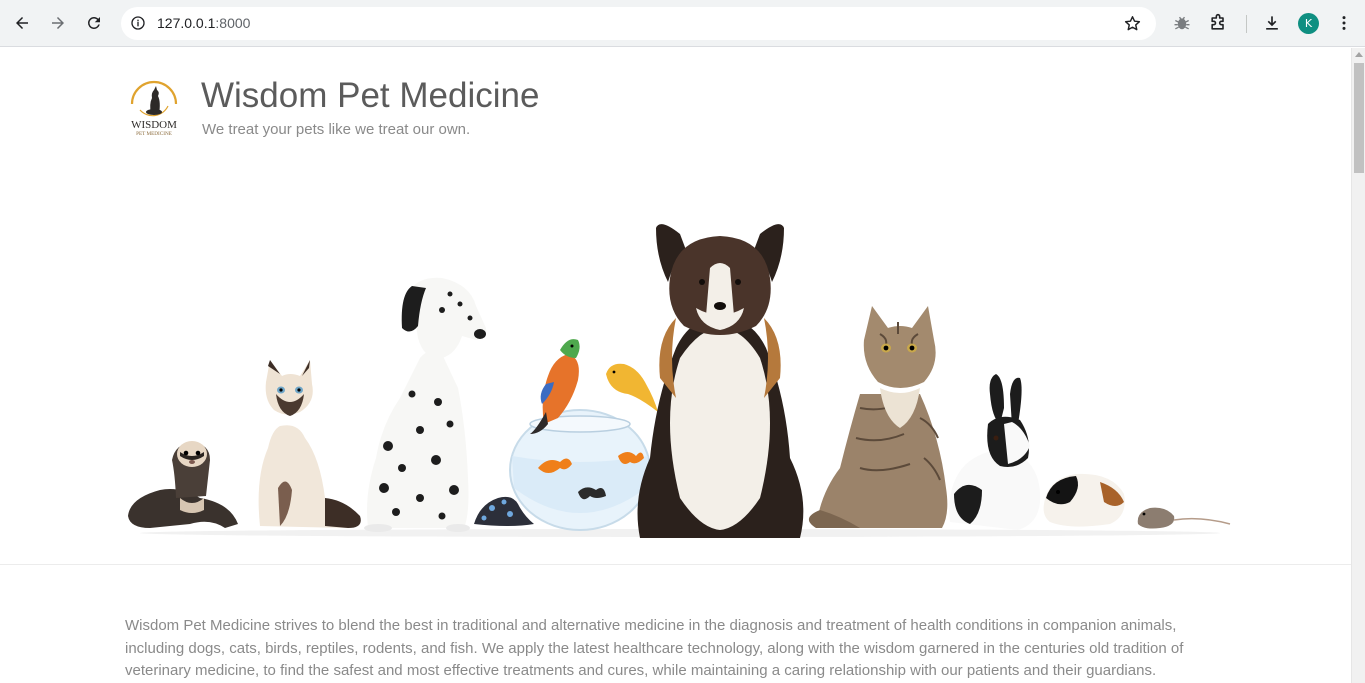  I want to click on forward-button, so click(58, 23).